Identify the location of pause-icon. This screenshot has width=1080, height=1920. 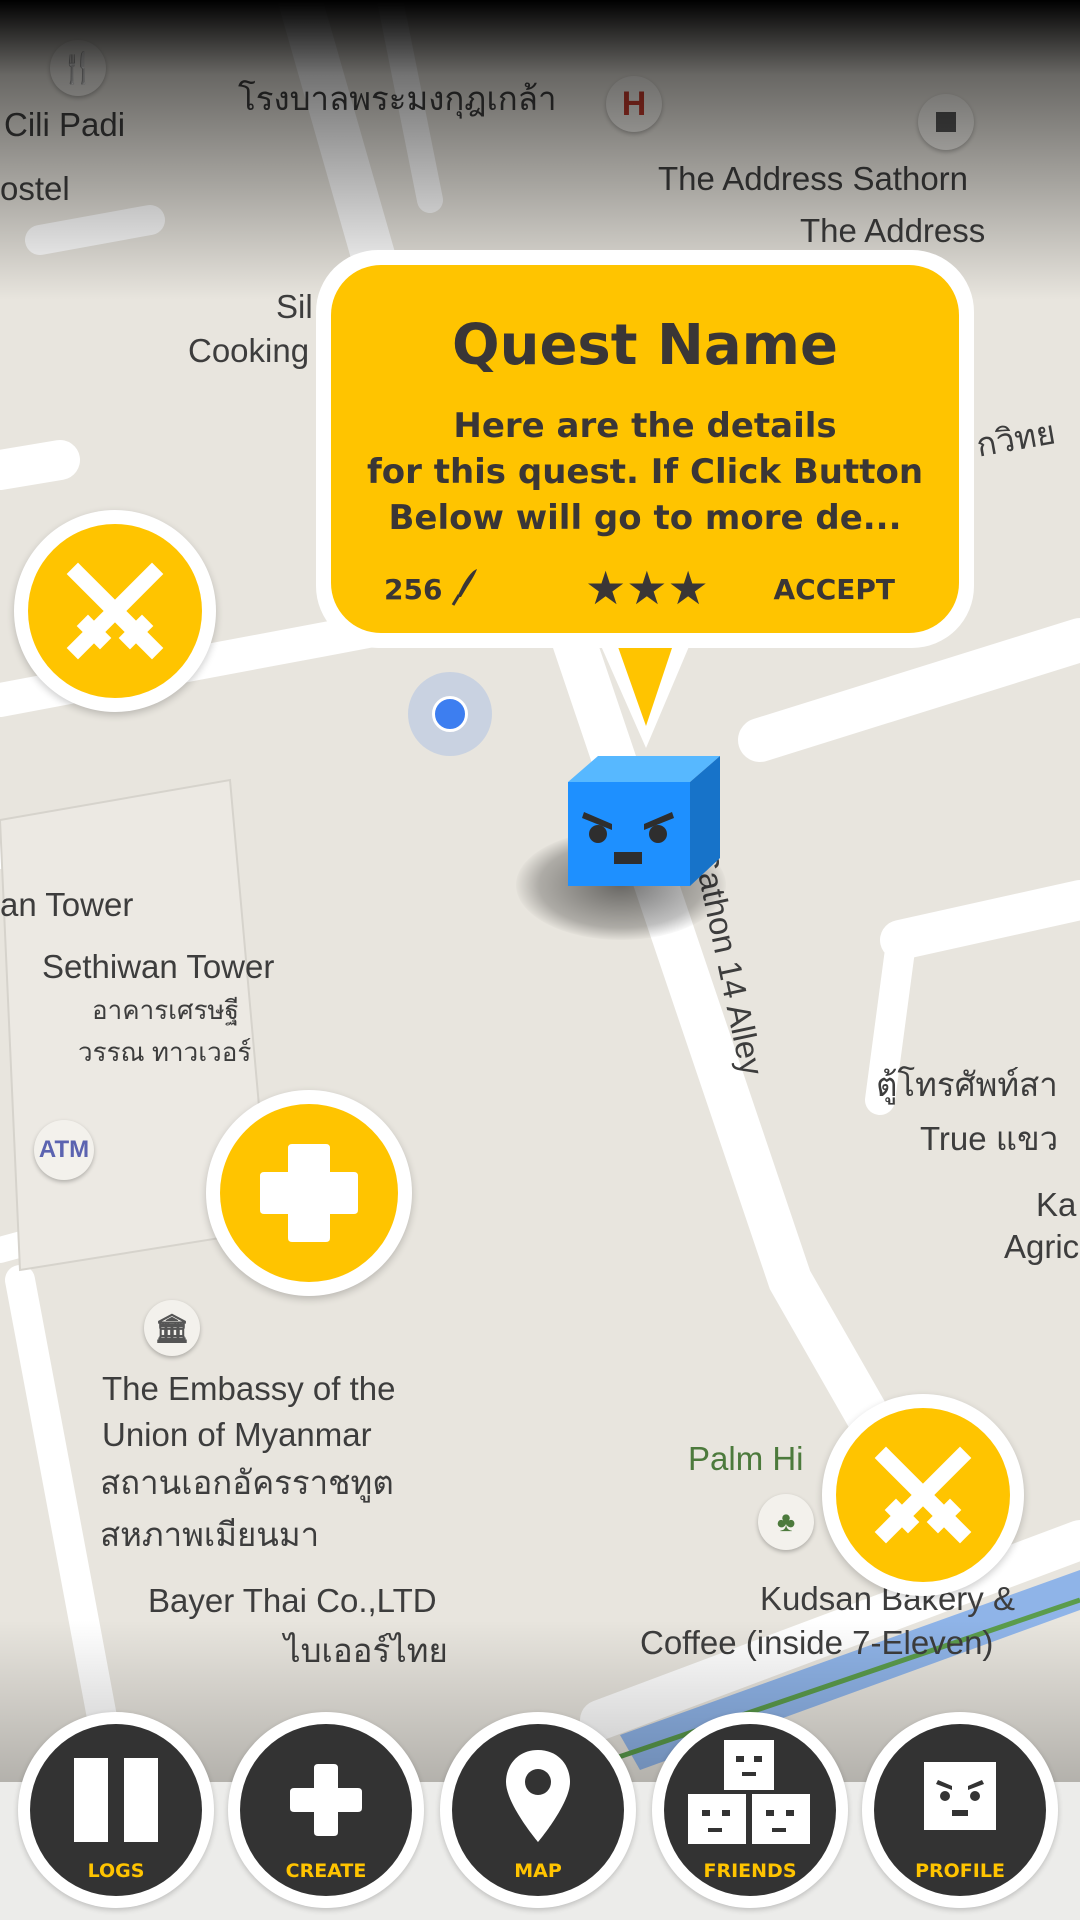
(116, 1800).